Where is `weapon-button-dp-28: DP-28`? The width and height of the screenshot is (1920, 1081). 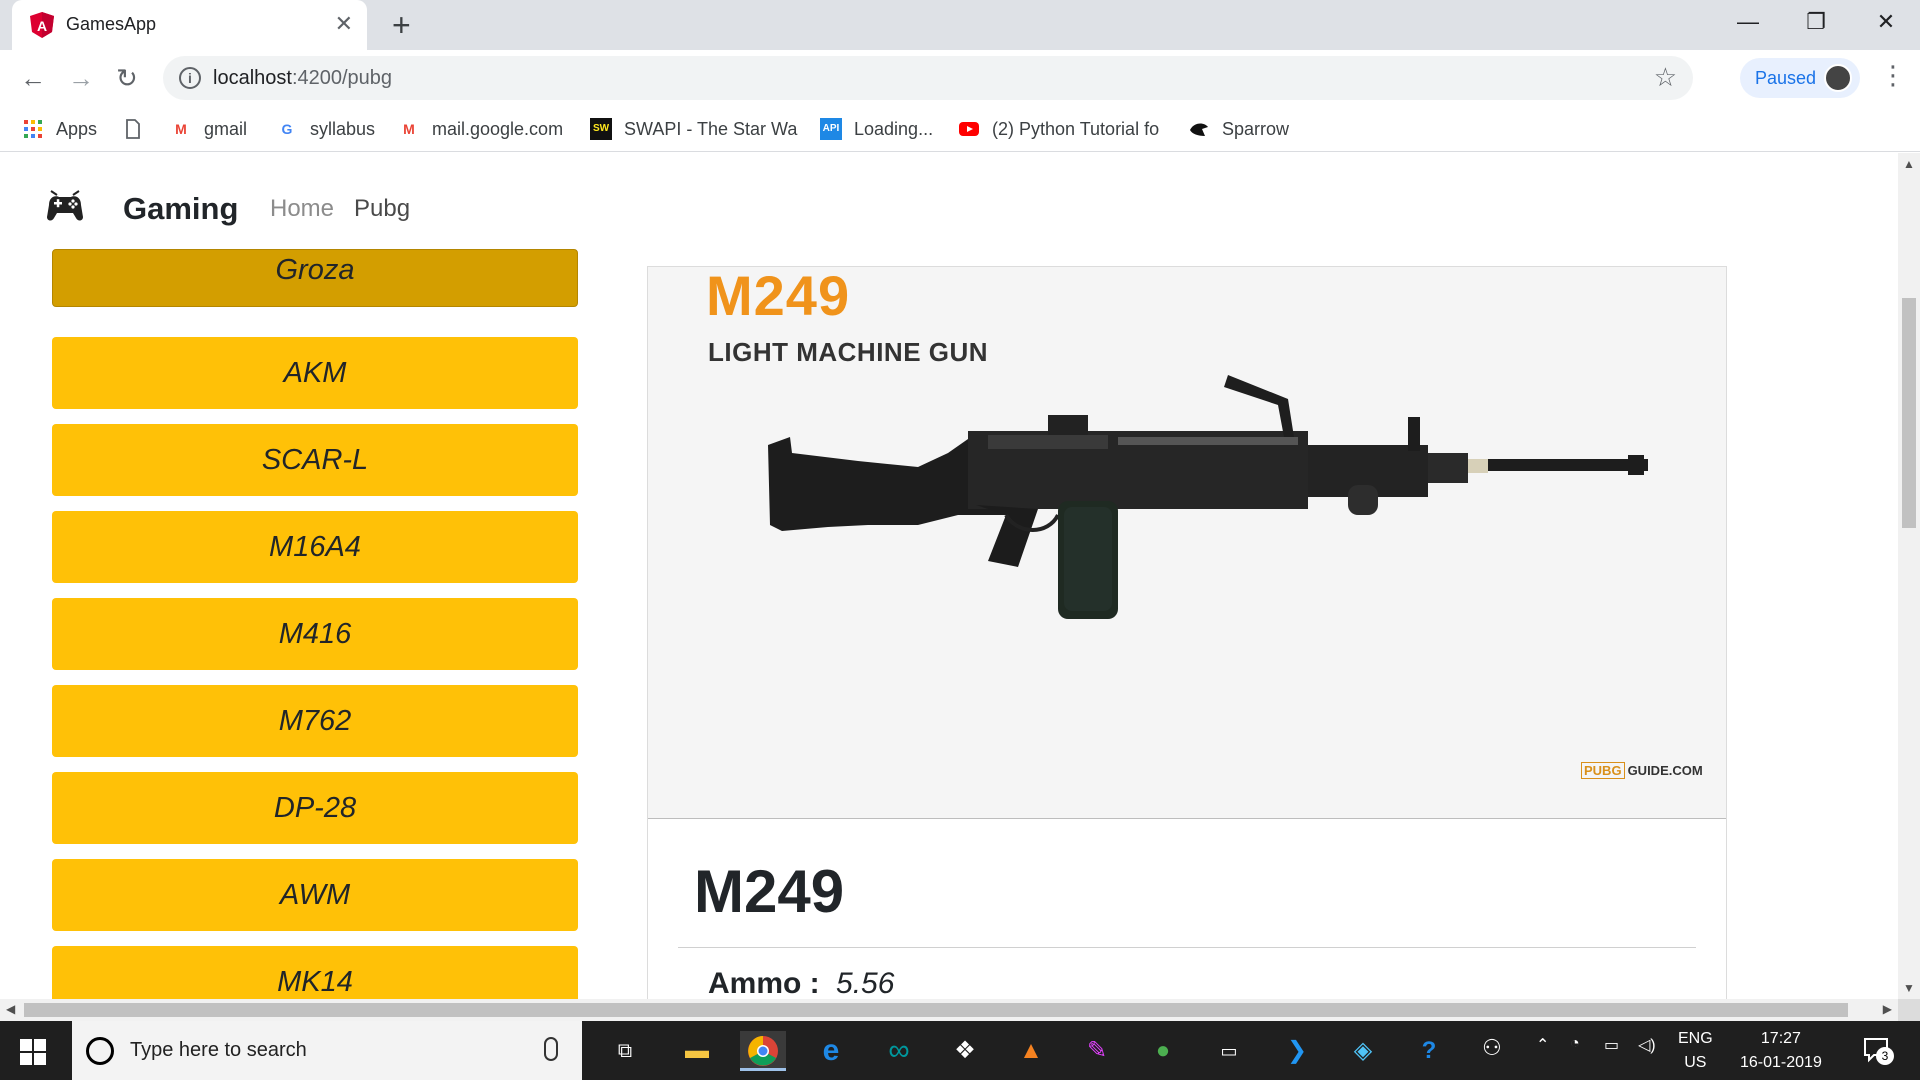
weapon-button-dp-28: DP-28 is located at coordinates (315, 808).